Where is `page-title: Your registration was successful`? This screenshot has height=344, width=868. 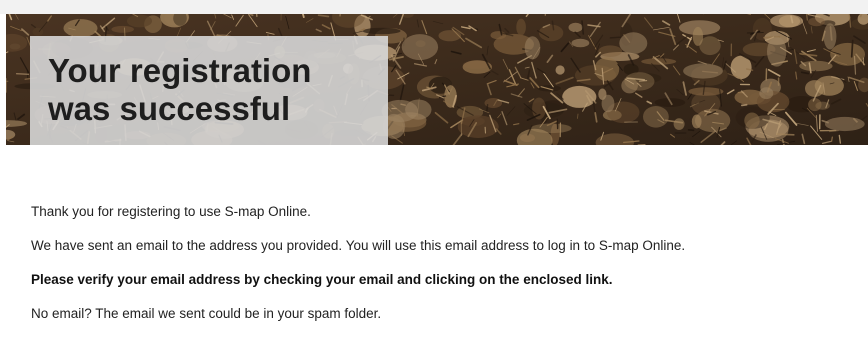
page-title: Your registration was successful is located at coordinates (218, 90).